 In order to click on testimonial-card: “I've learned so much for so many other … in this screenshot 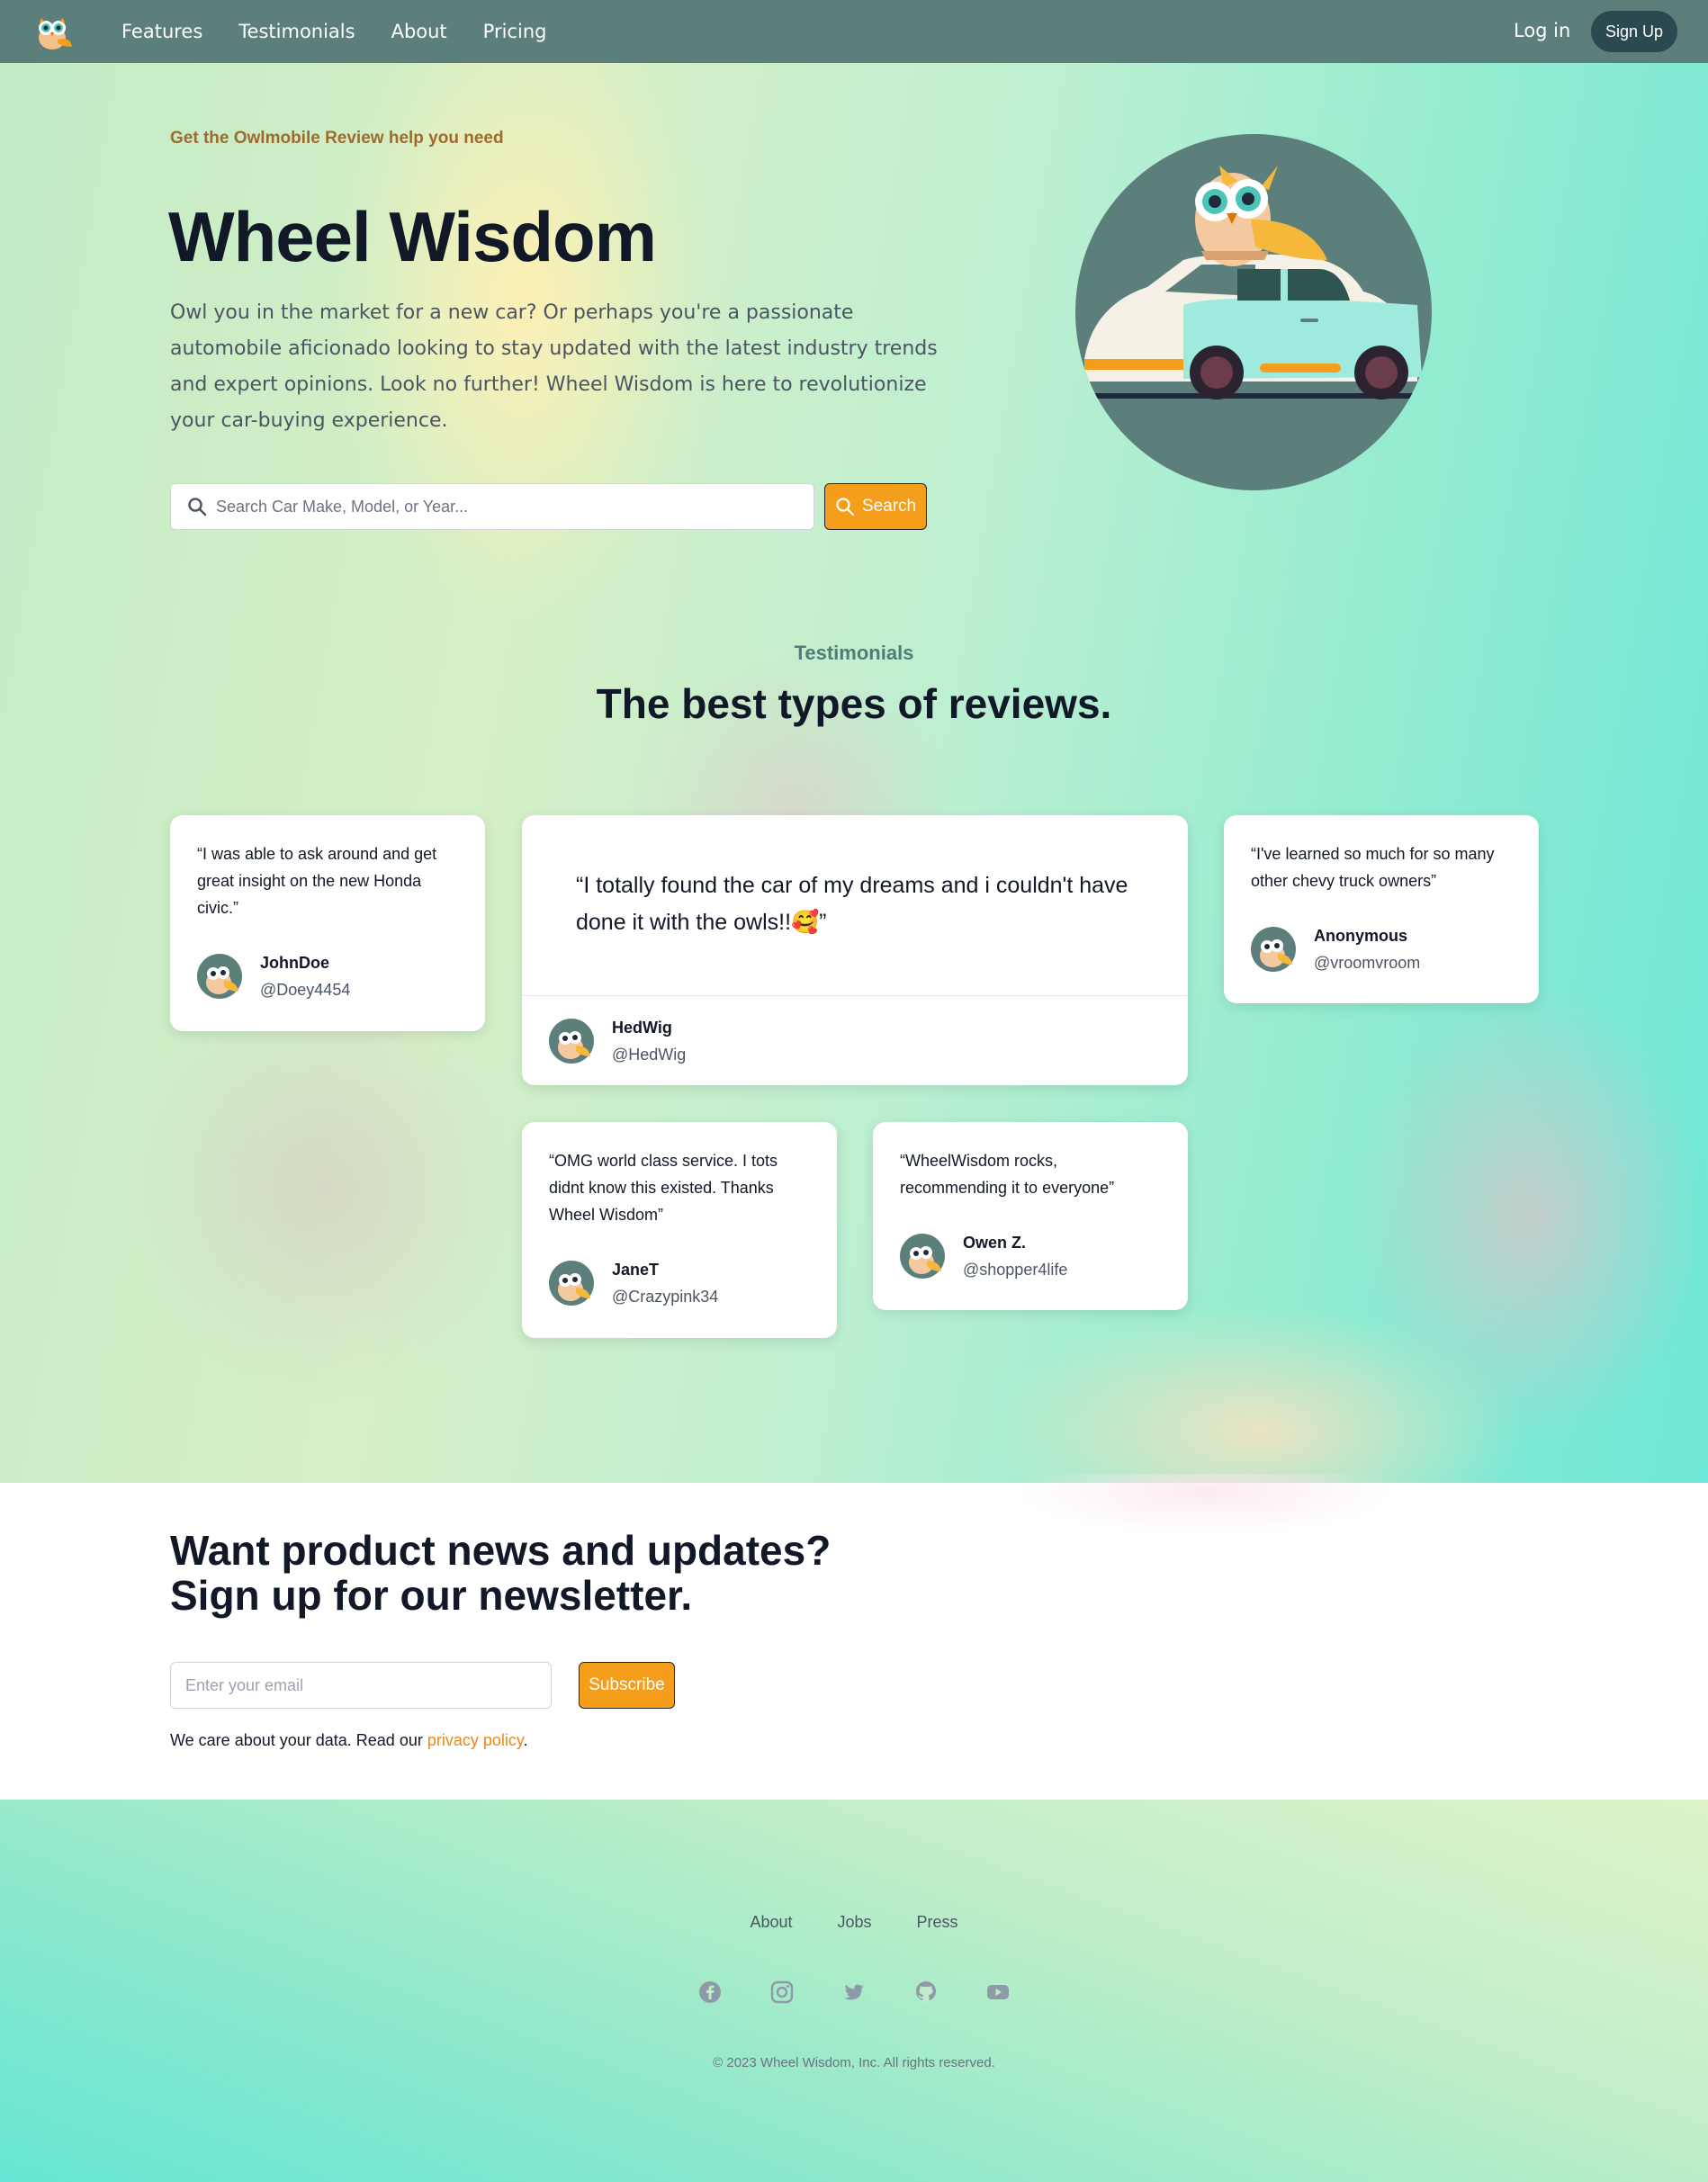, I will do `click(1381, 909)`.